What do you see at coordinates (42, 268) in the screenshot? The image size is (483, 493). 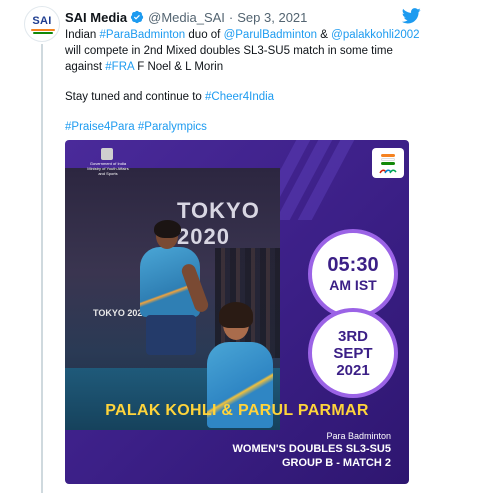 I see `thread-line` at bounding box center [42, 268].